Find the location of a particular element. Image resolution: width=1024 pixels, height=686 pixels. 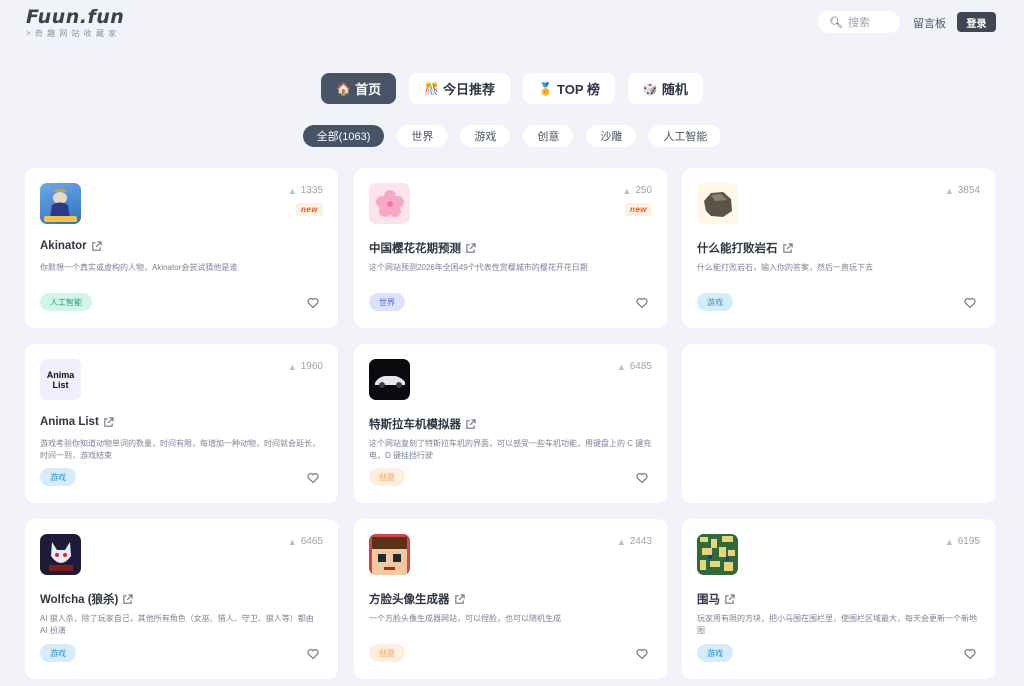

view-count: ▲ 6195 is located at coordinates (962, 541).